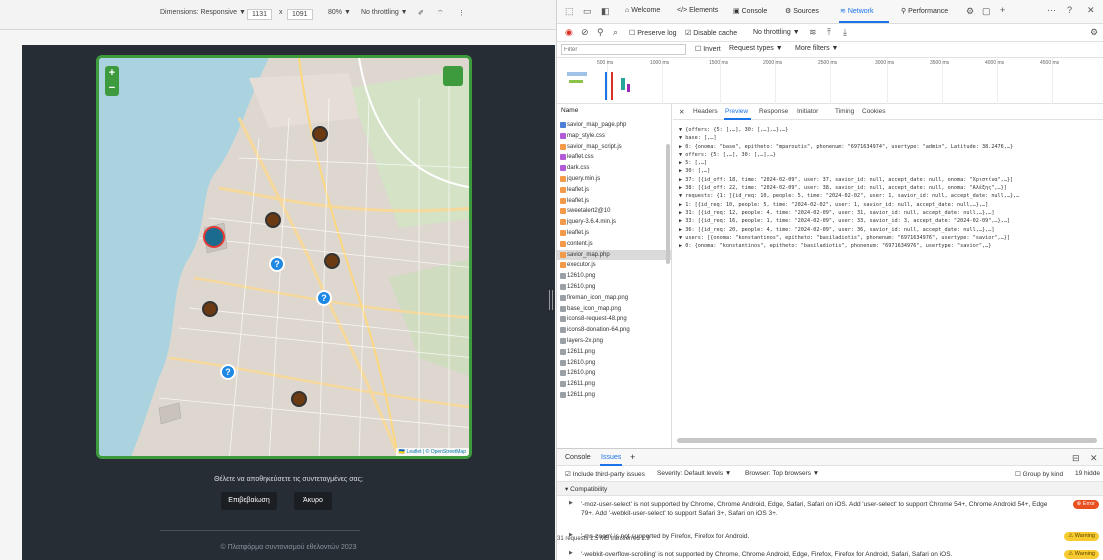  What do you see at coordinates (569, 110) in the screenshot?
I see `name-column-header: Name` at bounding box center [569, 110].